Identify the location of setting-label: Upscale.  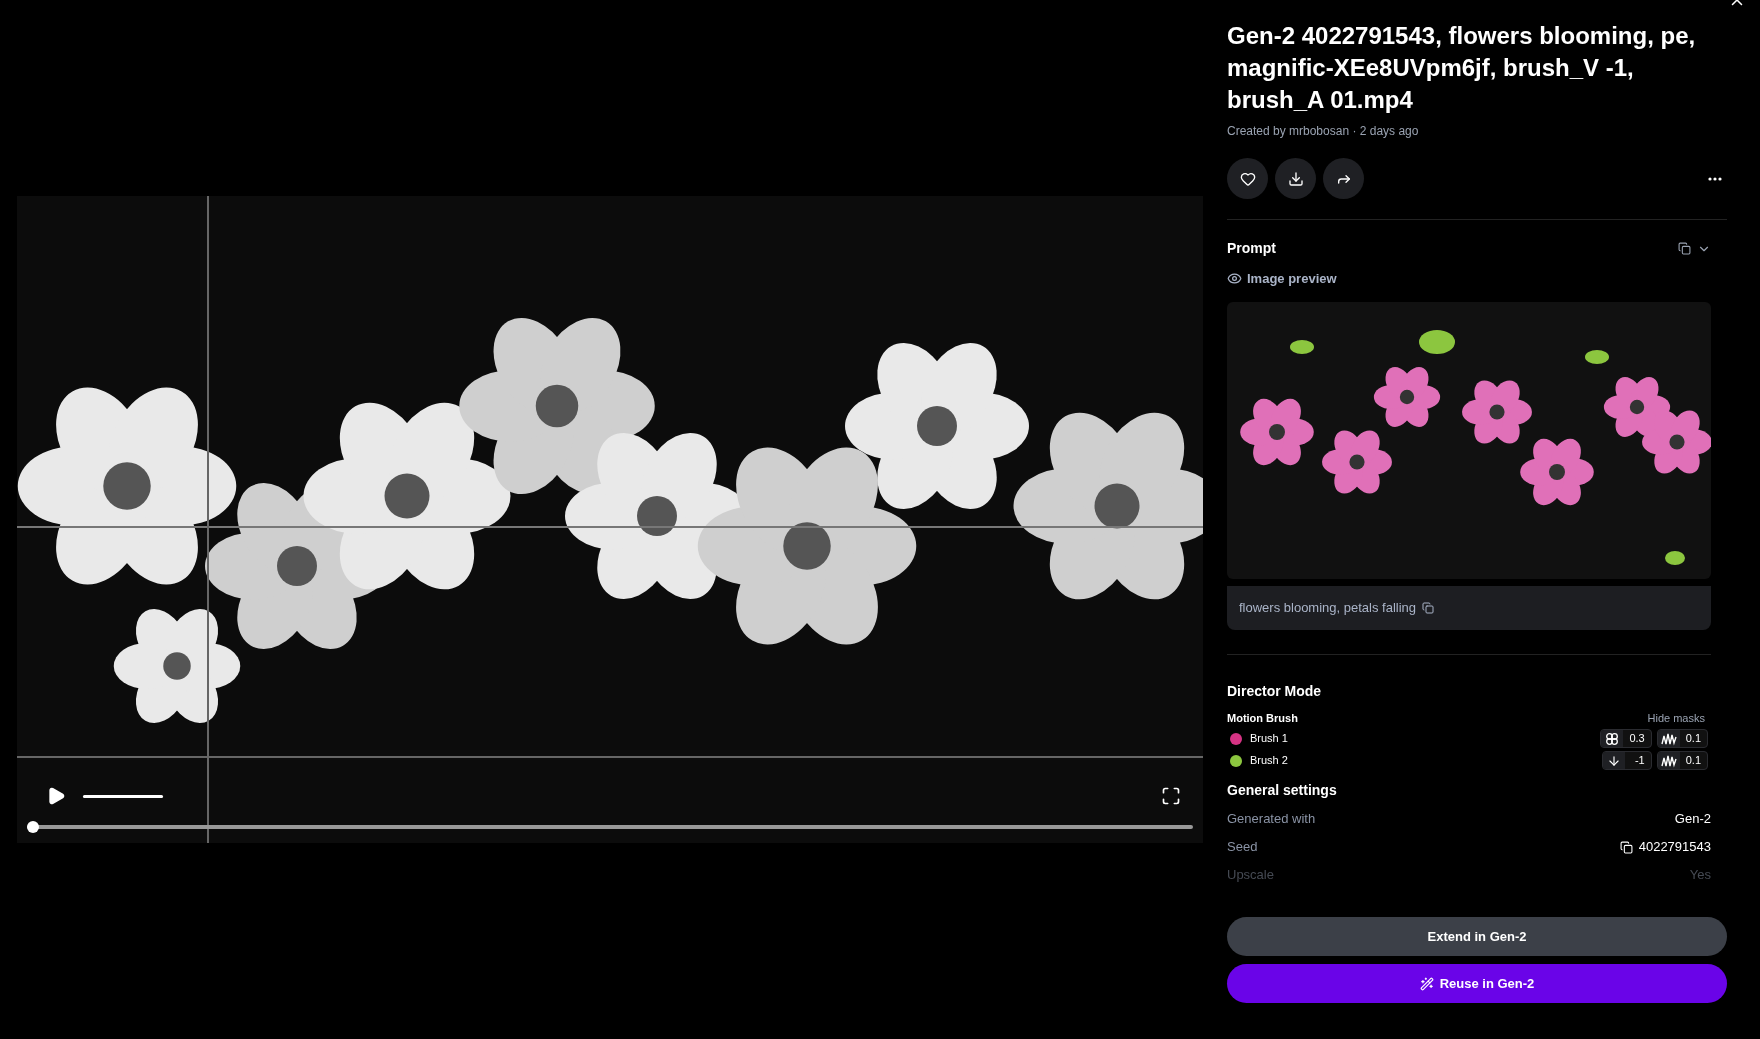
(1250, 875).